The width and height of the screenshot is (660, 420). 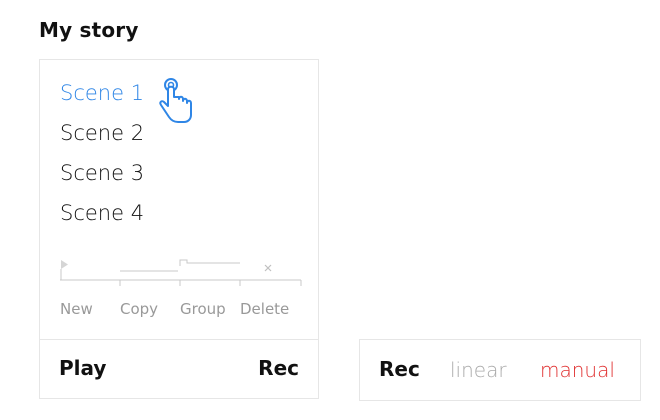 I want to click on scene-toolbar: New Copy Group Delete, so click(x=181, y=296).